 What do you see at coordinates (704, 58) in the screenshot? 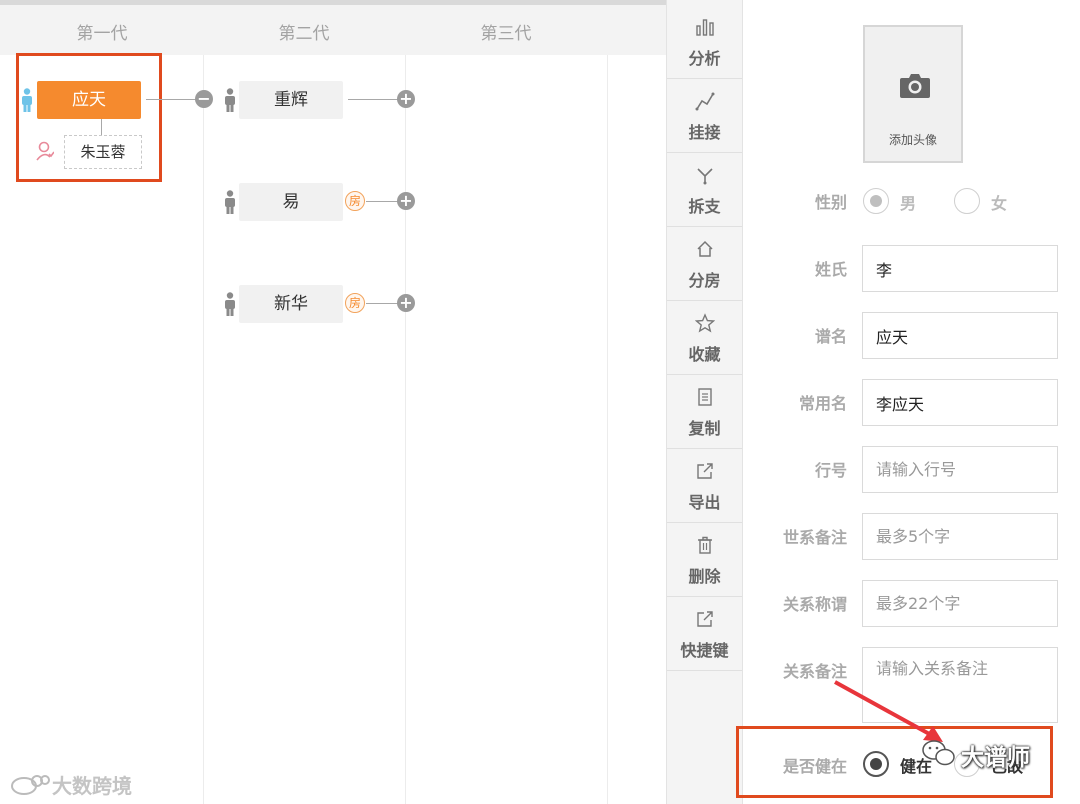
I see `tool-label: 分析` at bounding box center [704, 58].